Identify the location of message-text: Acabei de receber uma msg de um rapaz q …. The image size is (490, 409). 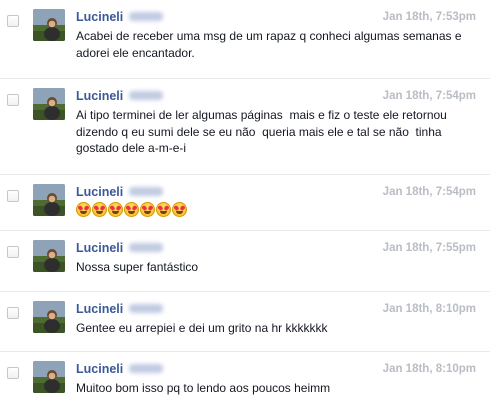
(270, 44).